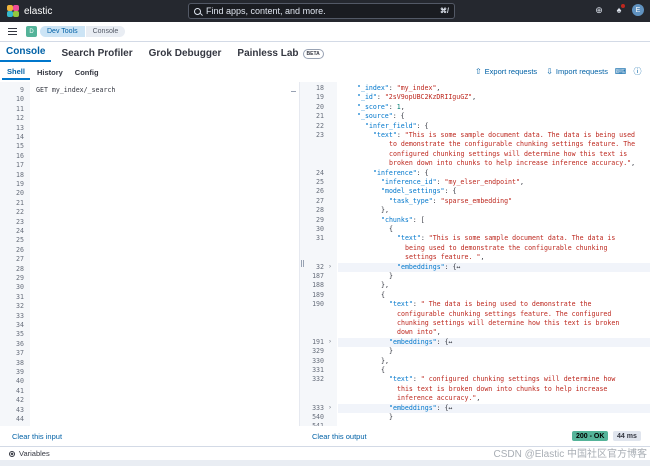 This screenshot has width=650, height=466. Describe the element at coordinates (318, 276) in the screenshot. I see `output-line-number: 187` at that location.